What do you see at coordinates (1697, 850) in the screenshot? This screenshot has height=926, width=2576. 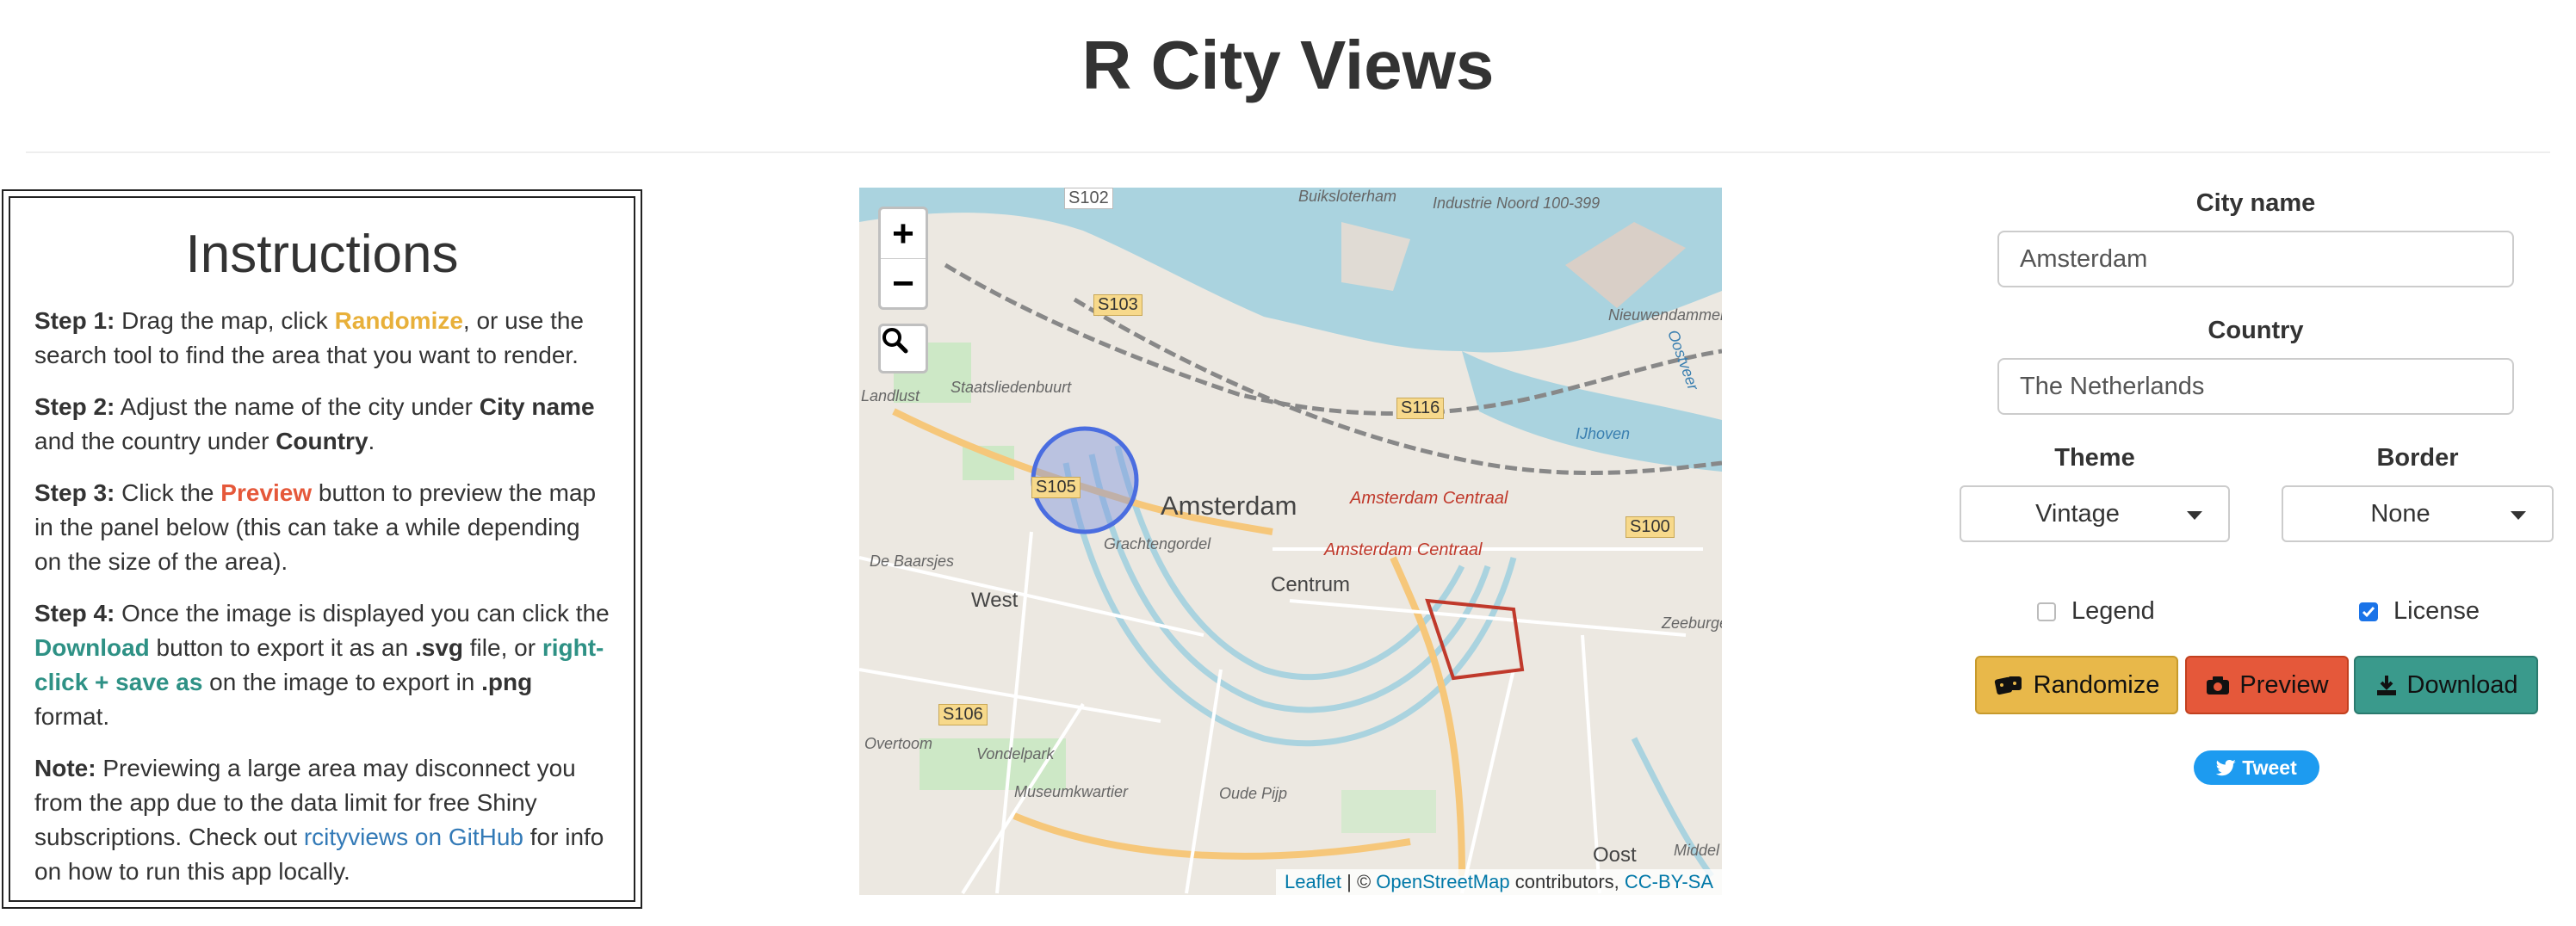 I see `map-label-middel: Middel` at bounding box center [1697, 850].